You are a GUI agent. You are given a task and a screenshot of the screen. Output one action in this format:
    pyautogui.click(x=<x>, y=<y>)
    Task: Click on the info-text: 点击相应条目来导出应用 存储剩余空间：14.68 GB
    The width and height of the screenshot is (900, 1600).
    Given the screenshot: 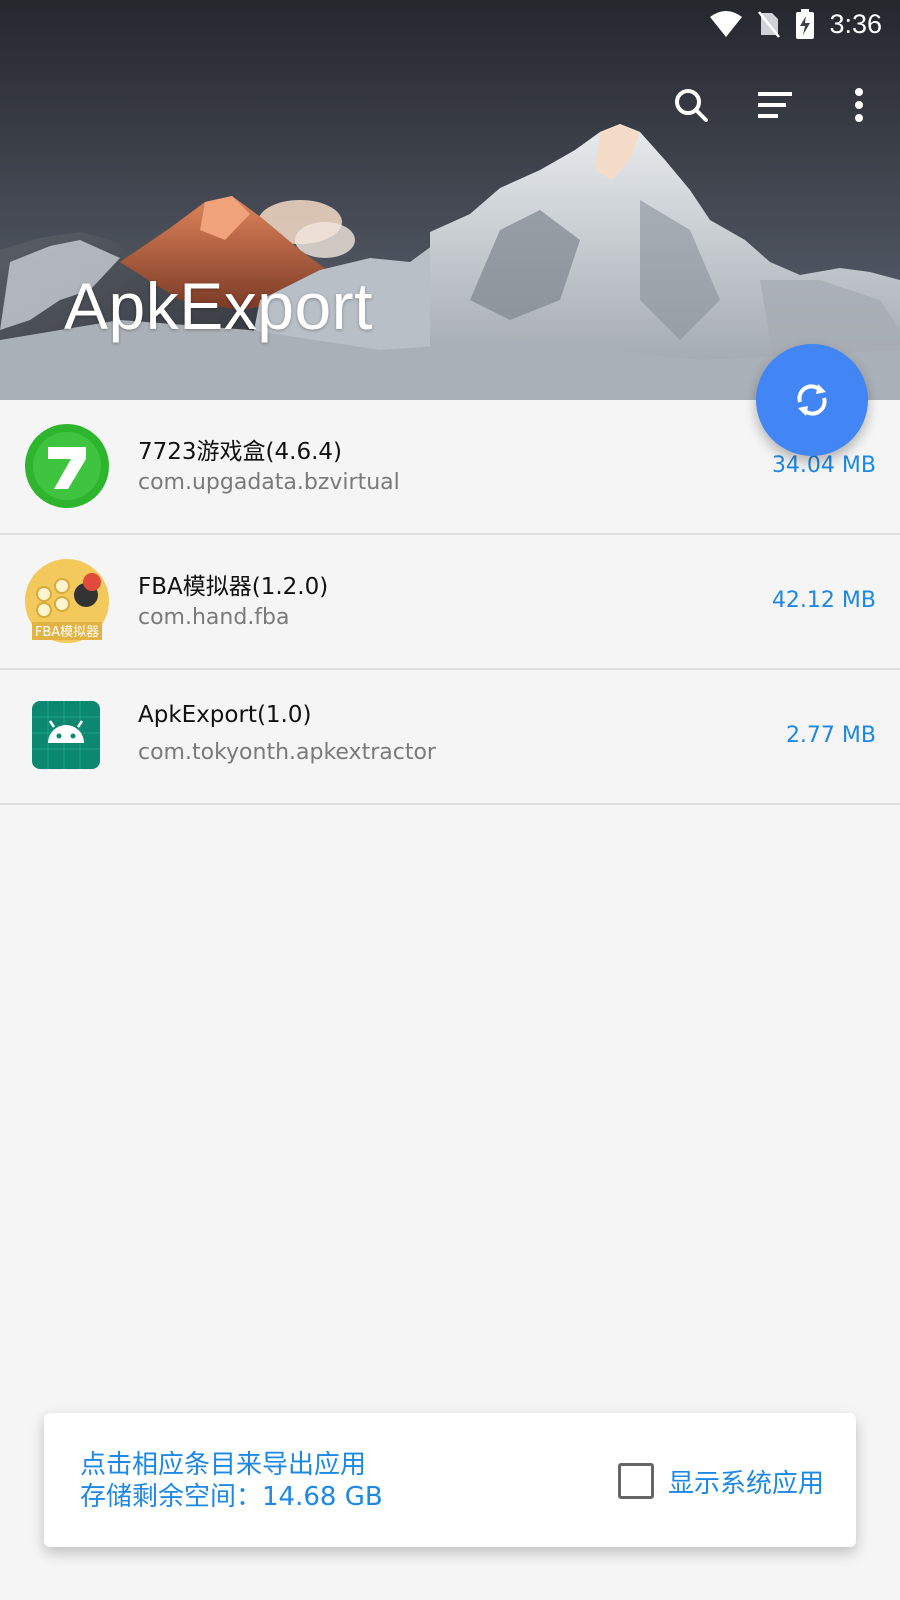 What is the action you would take?
    pyautogui.click(x=231, y=1481)
    